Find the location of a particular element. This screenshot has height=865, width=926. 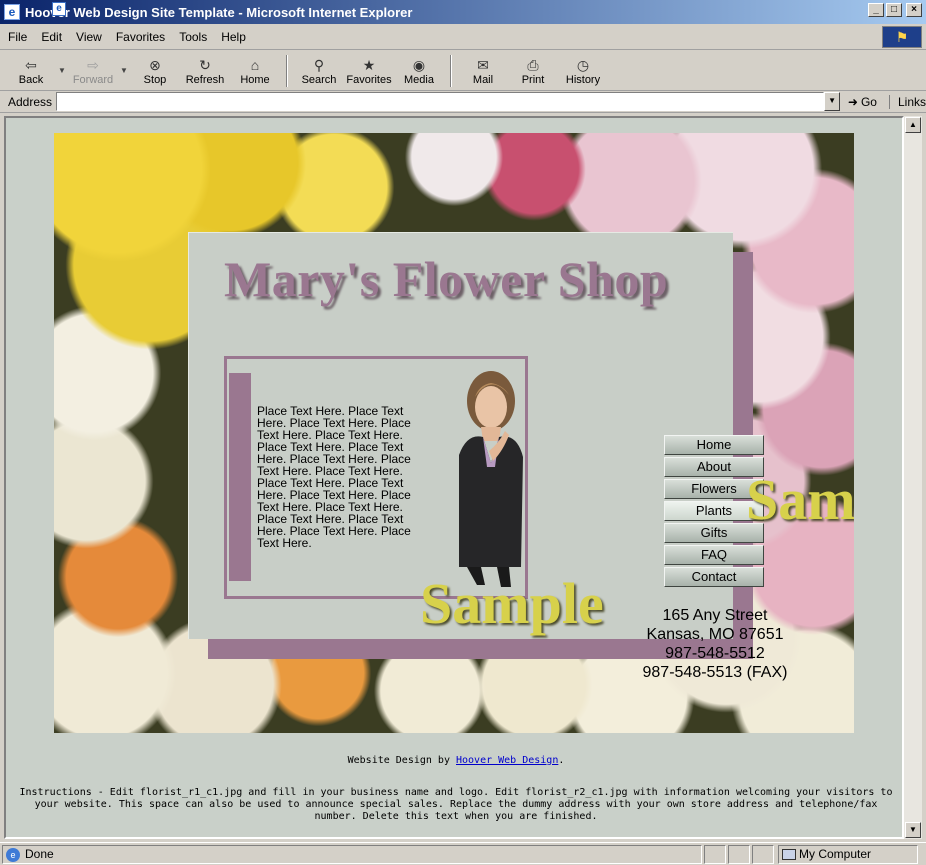

mail-button: ✉ Mail is located at coordinates (483, 71).